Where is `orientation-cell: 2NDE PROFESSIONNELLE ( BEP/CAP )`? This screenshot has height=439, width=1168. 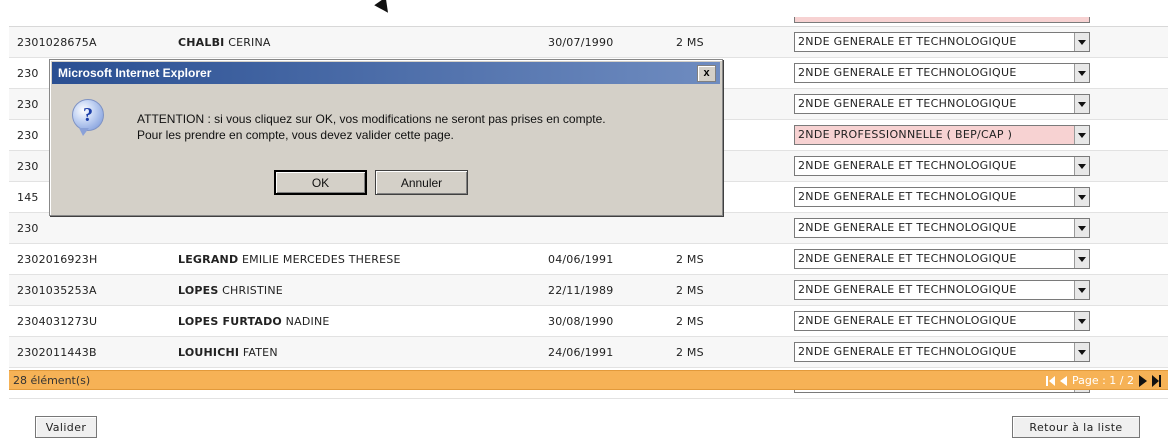 orientation-cell: 2NDE PROFESSIONNELLE ( BEP/CAP ) is located at coordinates (977, 135).